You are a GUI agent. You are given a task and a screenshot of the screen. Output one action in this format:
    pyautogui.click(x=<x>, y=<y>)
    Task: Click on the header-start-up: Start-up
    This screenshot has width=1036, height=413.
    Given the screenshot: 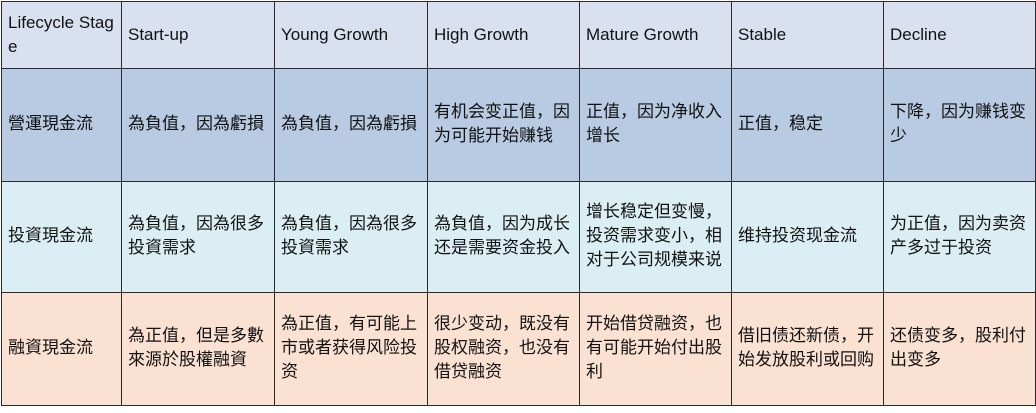 What is the action you would take?
    pyautogui.click(x=198, y=35)
    